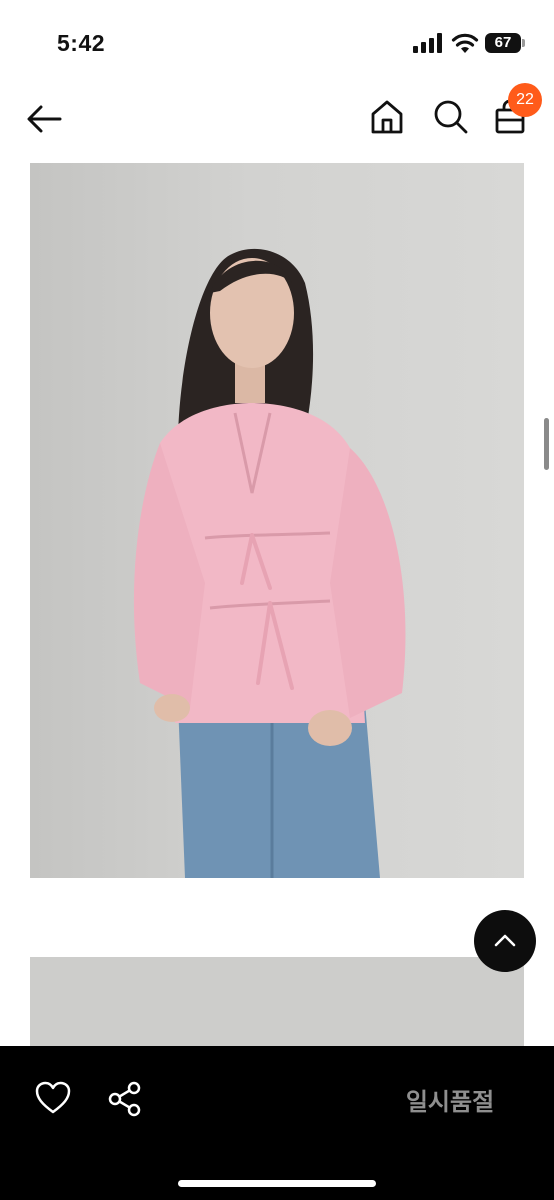  I want to click on share-button, so click(125, 1099).